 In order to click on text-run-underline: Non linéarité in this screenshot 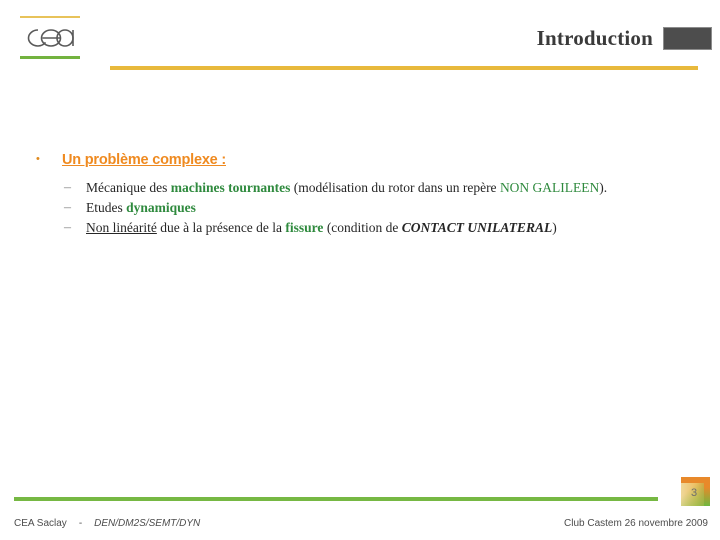, I will do `click(121, 227)`.